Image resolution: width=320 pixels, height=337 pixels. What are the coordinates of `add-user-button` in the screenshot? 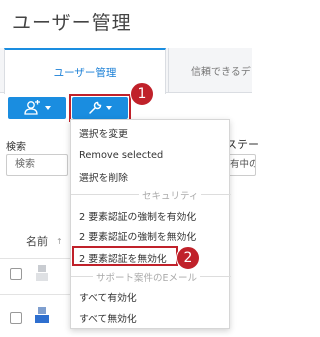 It's located at (37, 108).